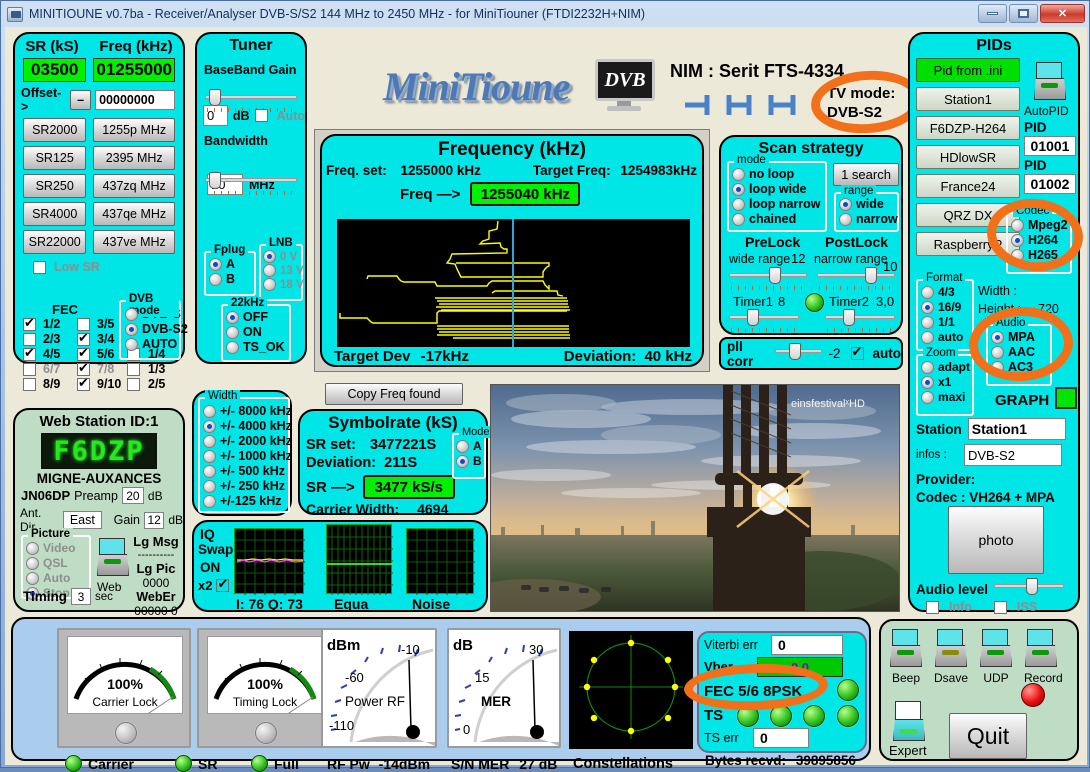 The image size is (1090, 772). Describe the element at coordinates (49, 353) in the screenshot. I see `fec-item-4: 4/5` at that location.